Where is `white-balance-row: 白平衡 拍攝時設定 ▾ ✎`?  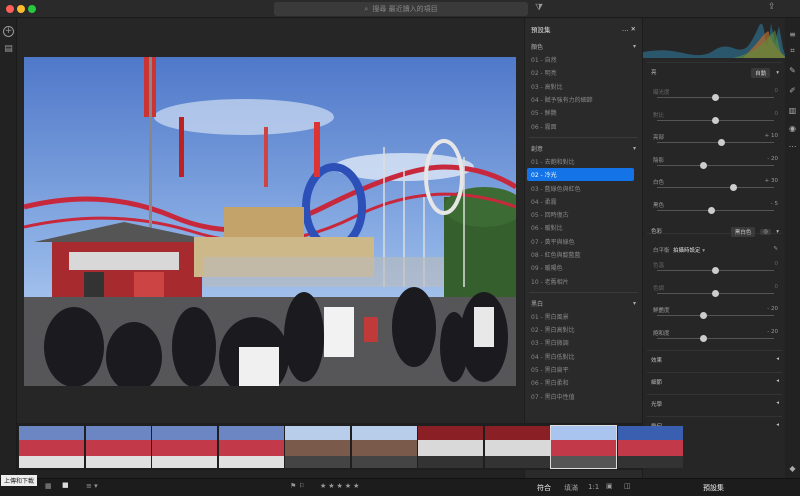
white-balance-row: 白平衡 拍攝時設定 ▾ ✎ is located at coordinates (715, 250).